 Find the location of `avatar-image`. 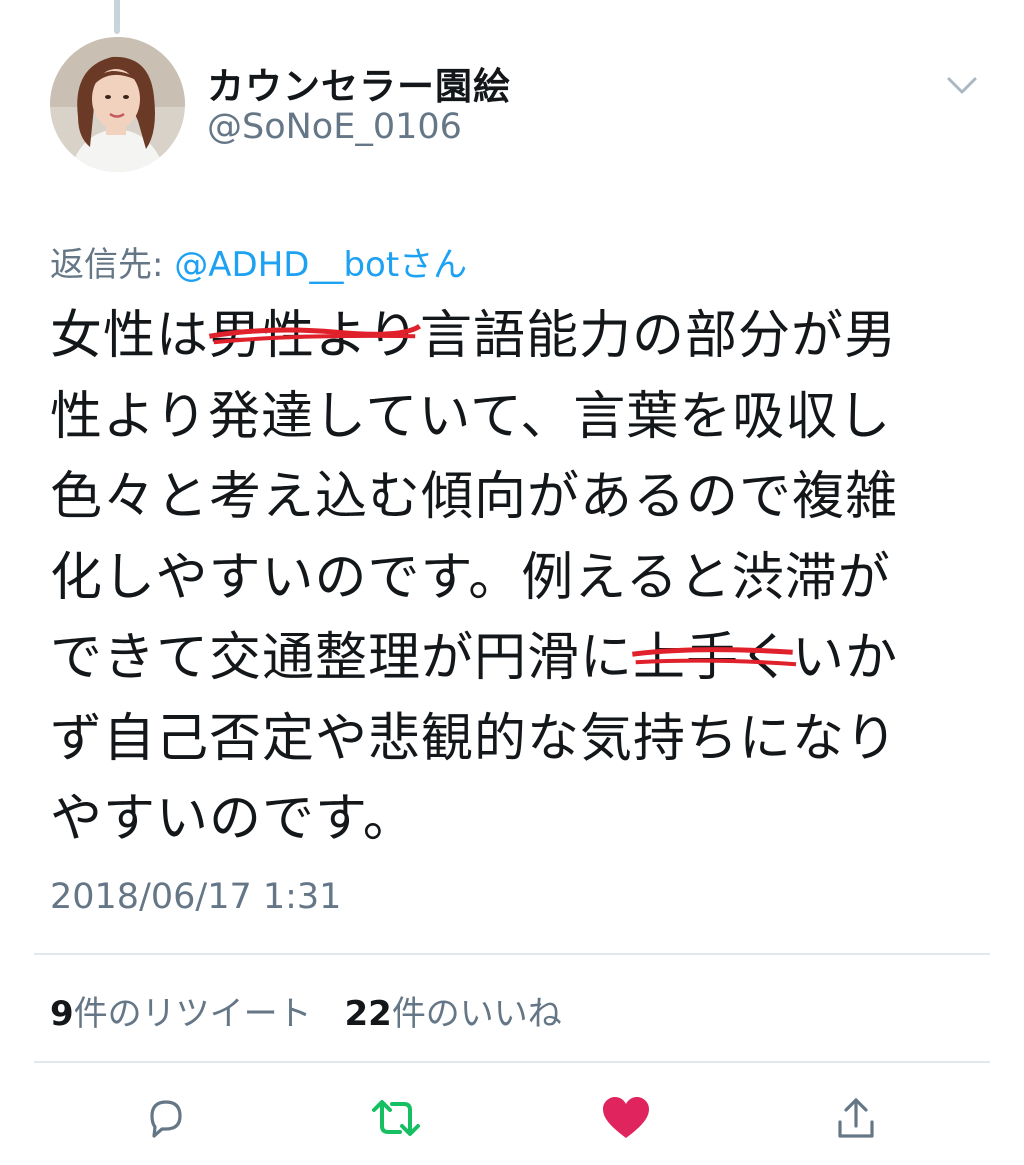

avatar-image is located at coordinates (117, 104).